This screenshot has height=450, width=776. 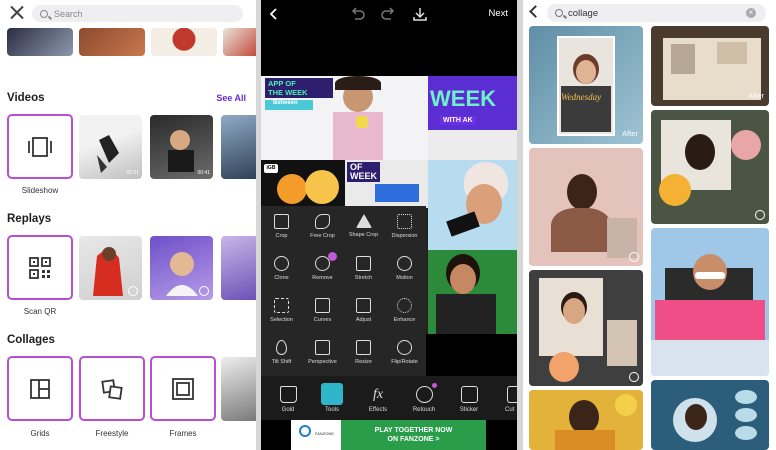 I want to click on sticker-label: Sticker, so click(x=469, y=410).